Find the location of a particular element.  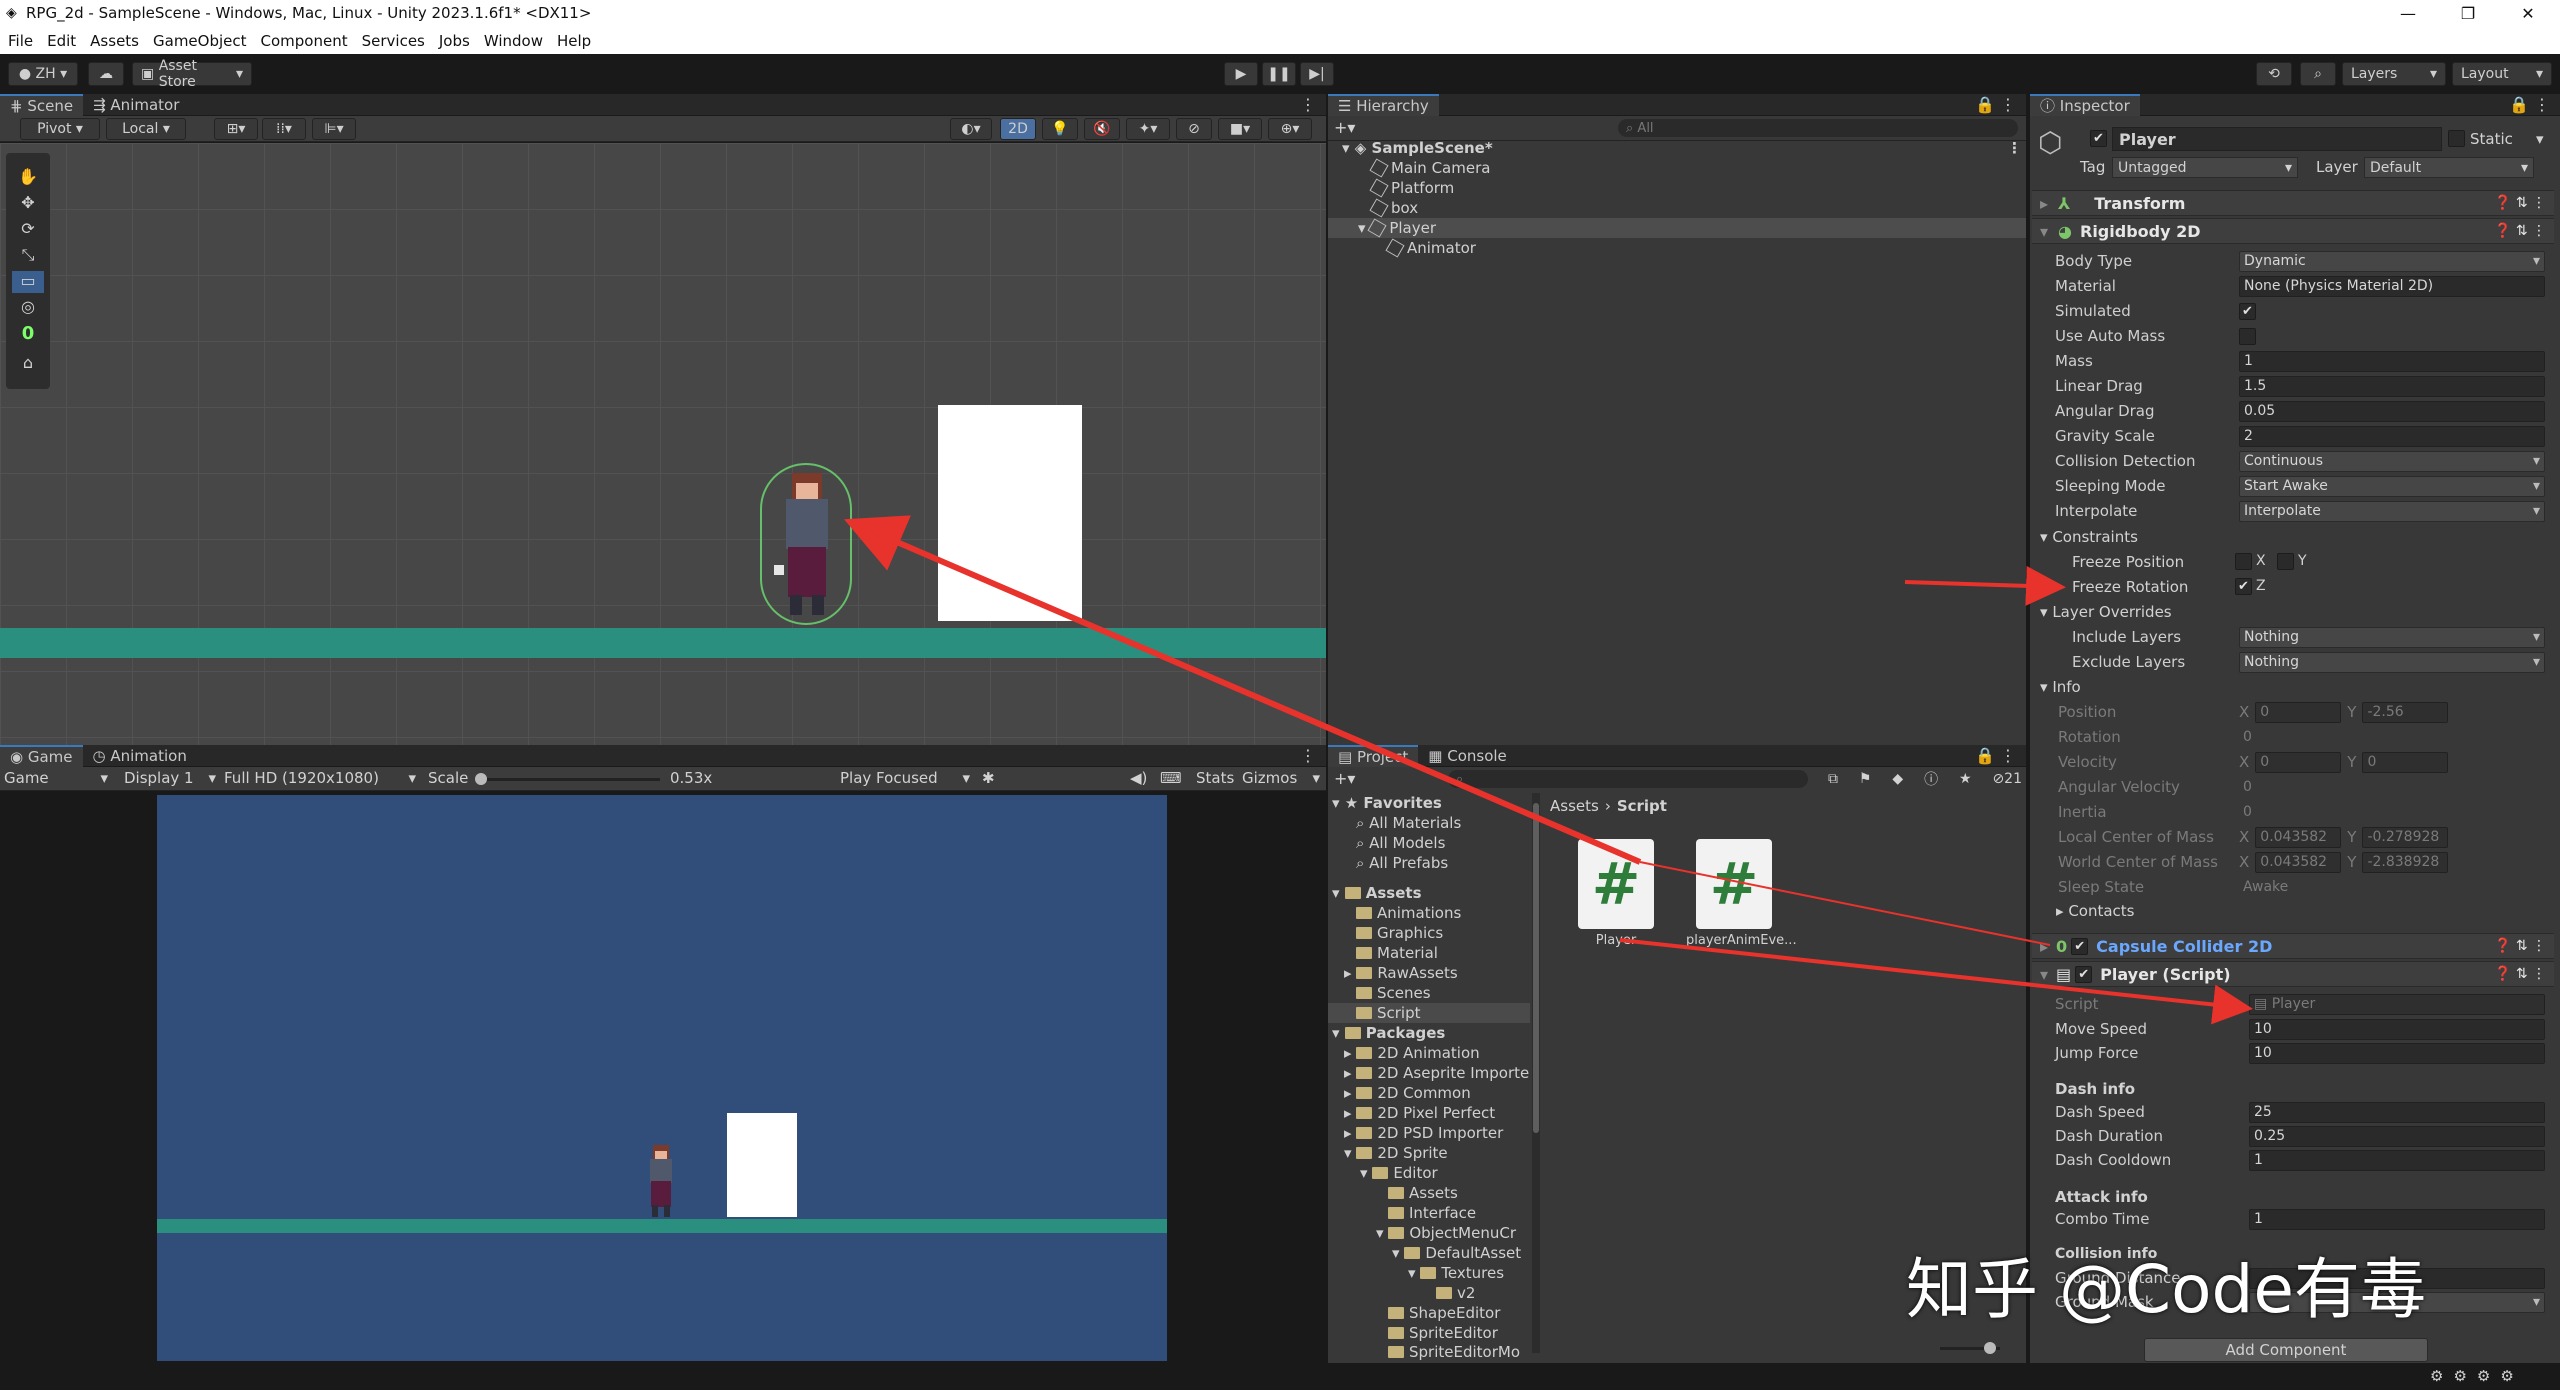

jump-force-field: 10 is located at coordinates (2397, 1053).